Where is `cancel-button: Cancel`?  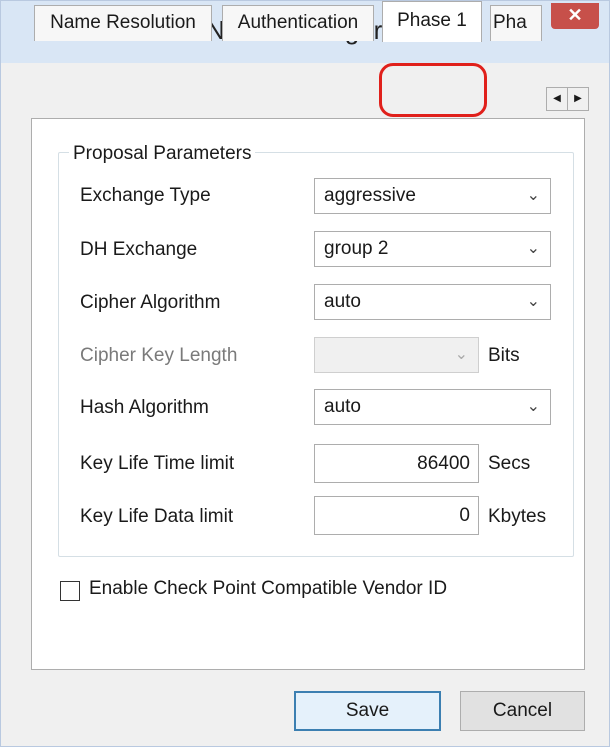
cancel-button: Cancel is located at coordinates (522, 711).